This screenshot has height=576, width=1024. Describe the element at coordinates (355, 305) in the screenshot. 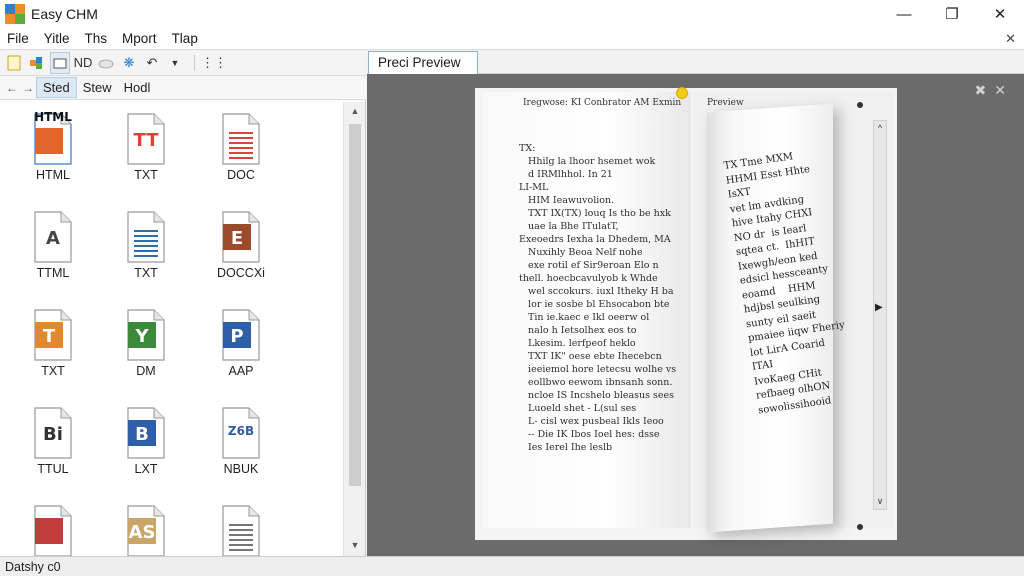

I see `scrollbar-thumb` at that location.